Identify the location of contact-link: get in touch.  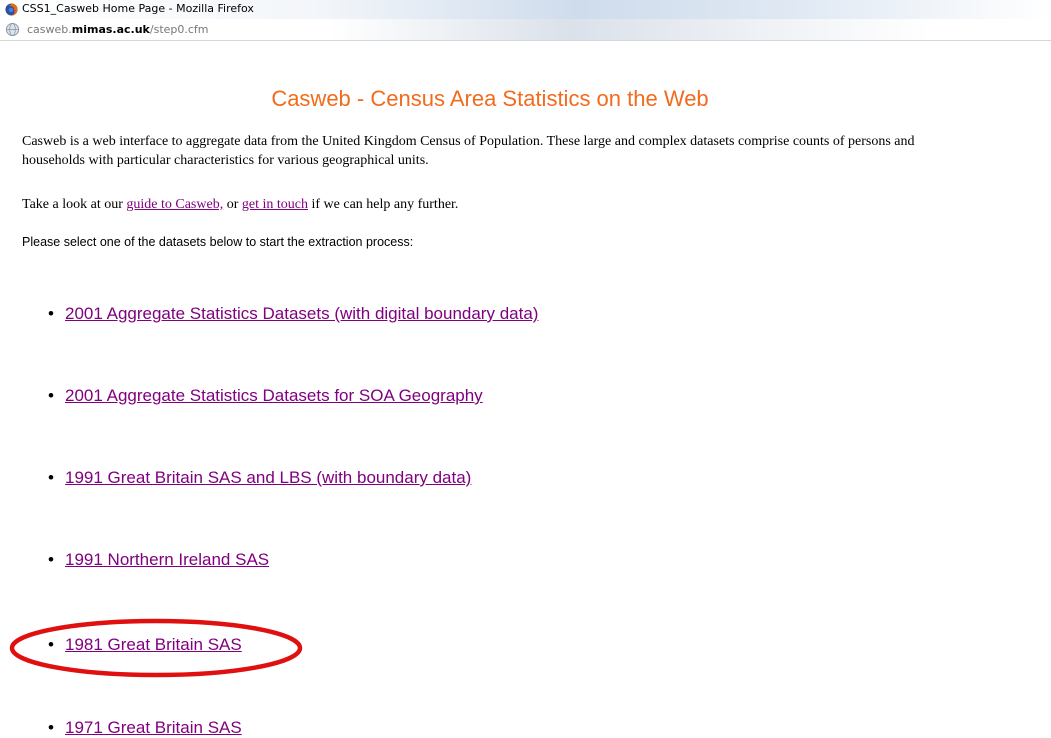
(275, 204).